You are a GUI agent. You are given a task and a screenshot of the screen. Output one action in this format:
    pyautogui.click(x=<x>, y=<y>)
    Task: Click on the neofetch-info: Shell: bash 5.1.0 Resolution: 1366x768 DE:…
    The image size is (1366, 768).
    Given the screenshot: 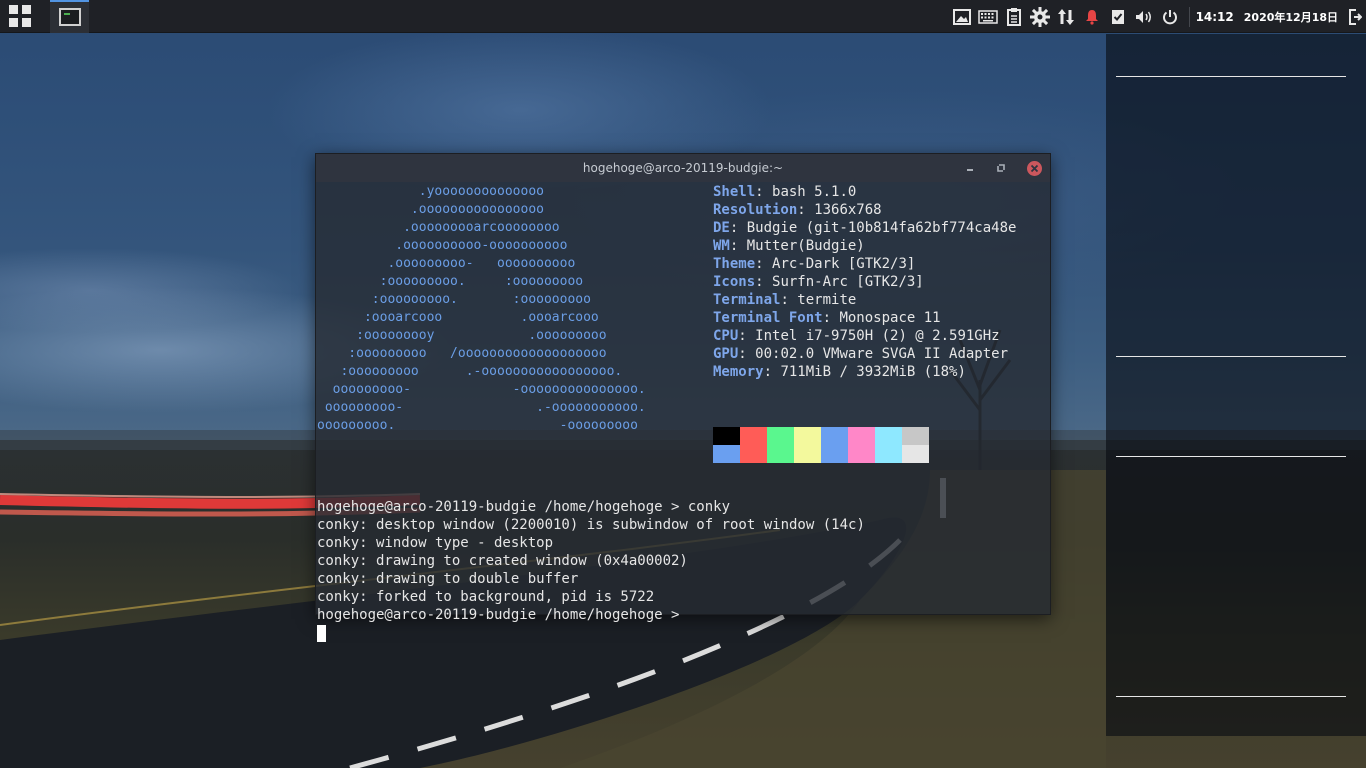 What is the action you would take?
    pyautogui.click(x=864, y=282)
    